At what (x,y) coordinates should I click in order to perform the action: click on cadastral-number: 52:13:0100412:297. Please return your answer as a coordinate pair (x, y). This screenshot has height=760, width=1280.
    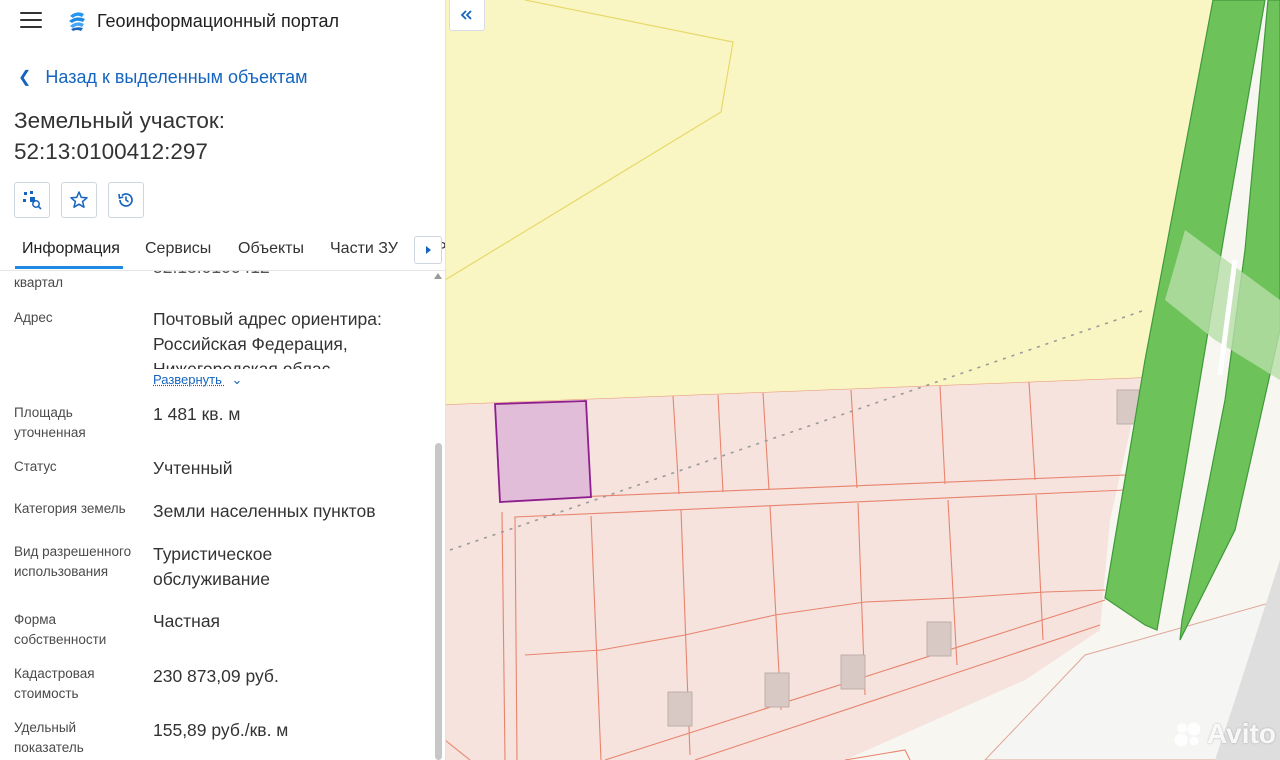
    Looking at the image, I should click on (111, 151).